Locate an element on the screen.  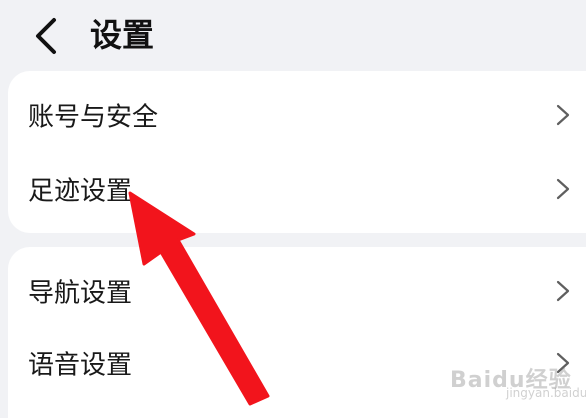
back-button is located at coordinates (48, 36).